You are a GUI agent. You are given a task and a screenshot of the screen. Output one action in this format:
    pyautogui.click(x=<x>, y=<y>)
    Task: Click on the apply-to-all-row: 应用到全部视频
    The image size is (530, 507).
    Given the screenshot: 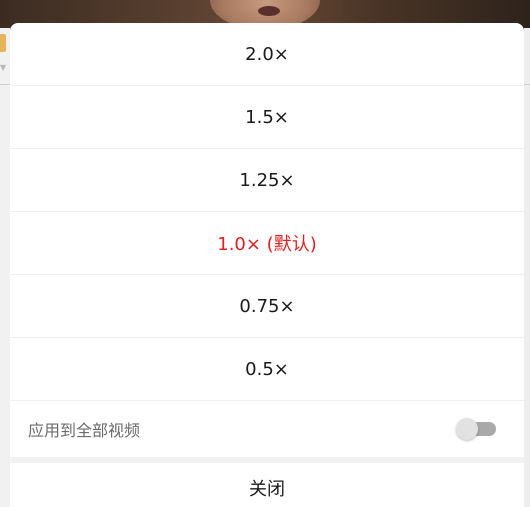 What is the action you would take?
    pyautogui.click(x=267, y=429)
    